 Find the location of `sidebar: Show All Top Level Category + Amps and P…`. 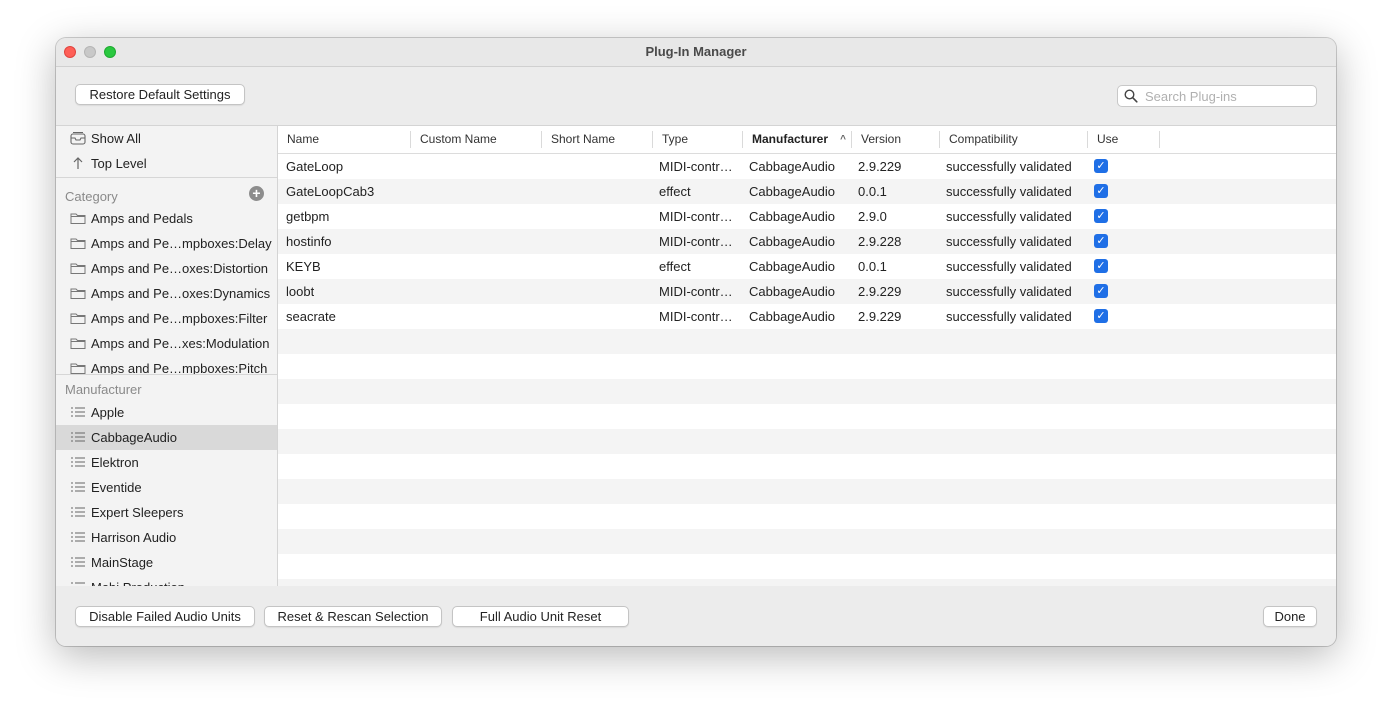

sidebar: Show All Top Level Category + Amps and P… is located at coordinates (167, 355).